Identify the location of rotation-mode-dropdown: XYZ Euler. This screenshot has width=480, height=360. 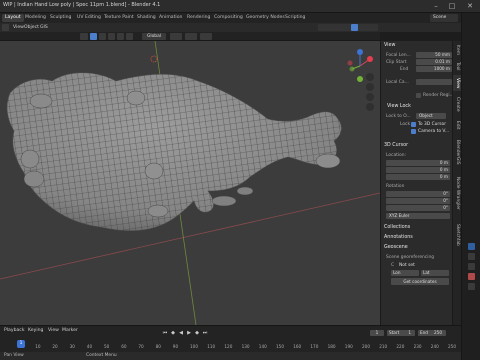
(418, 216).